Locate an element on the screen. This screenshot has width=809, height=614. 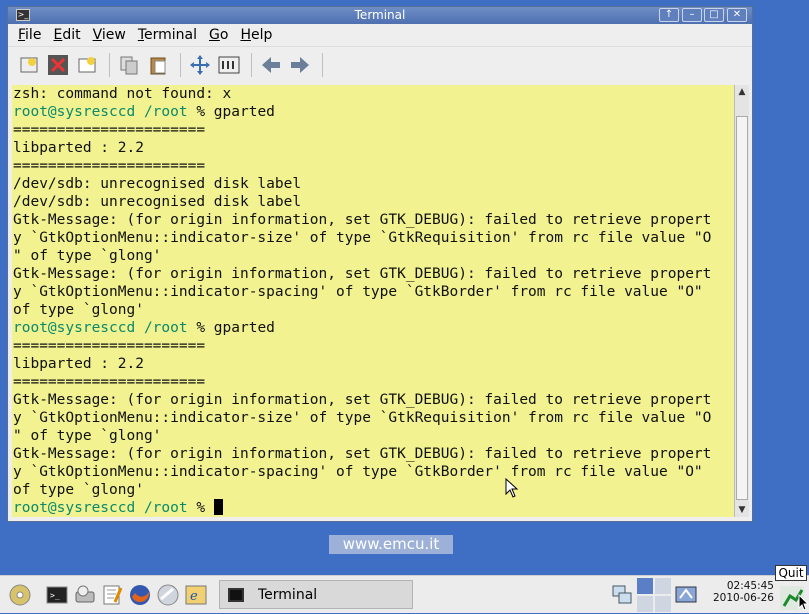
terminal-task-icon is located at coordinates (236, 594).